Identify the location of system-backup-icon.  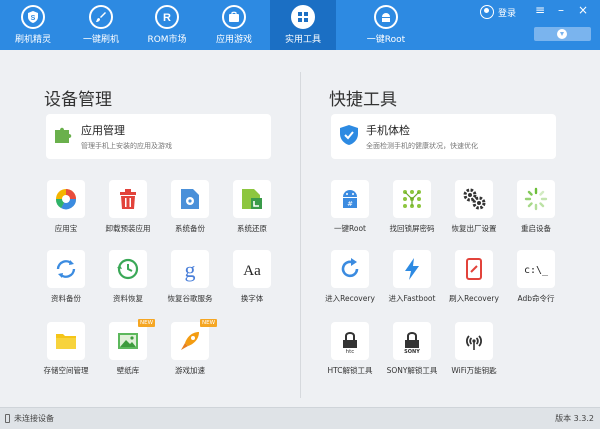
(190, 199).